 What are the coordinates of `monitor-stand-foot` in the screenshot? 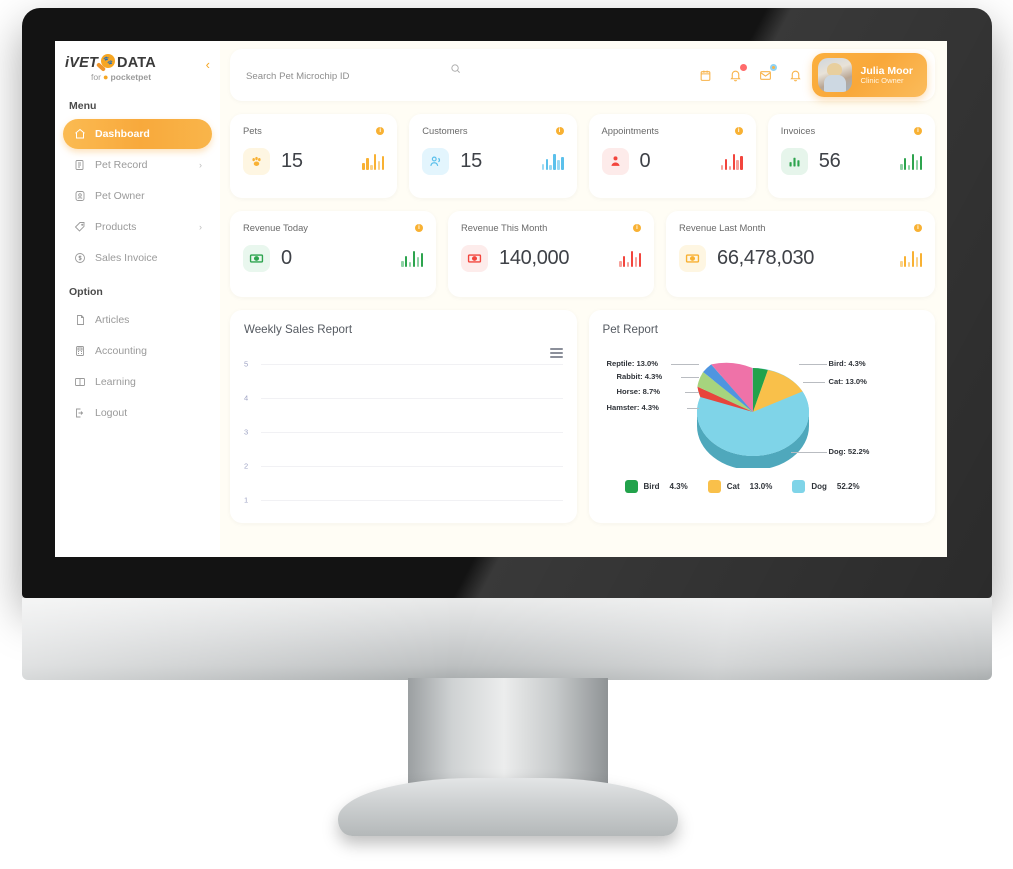 It's located at (508, 807).